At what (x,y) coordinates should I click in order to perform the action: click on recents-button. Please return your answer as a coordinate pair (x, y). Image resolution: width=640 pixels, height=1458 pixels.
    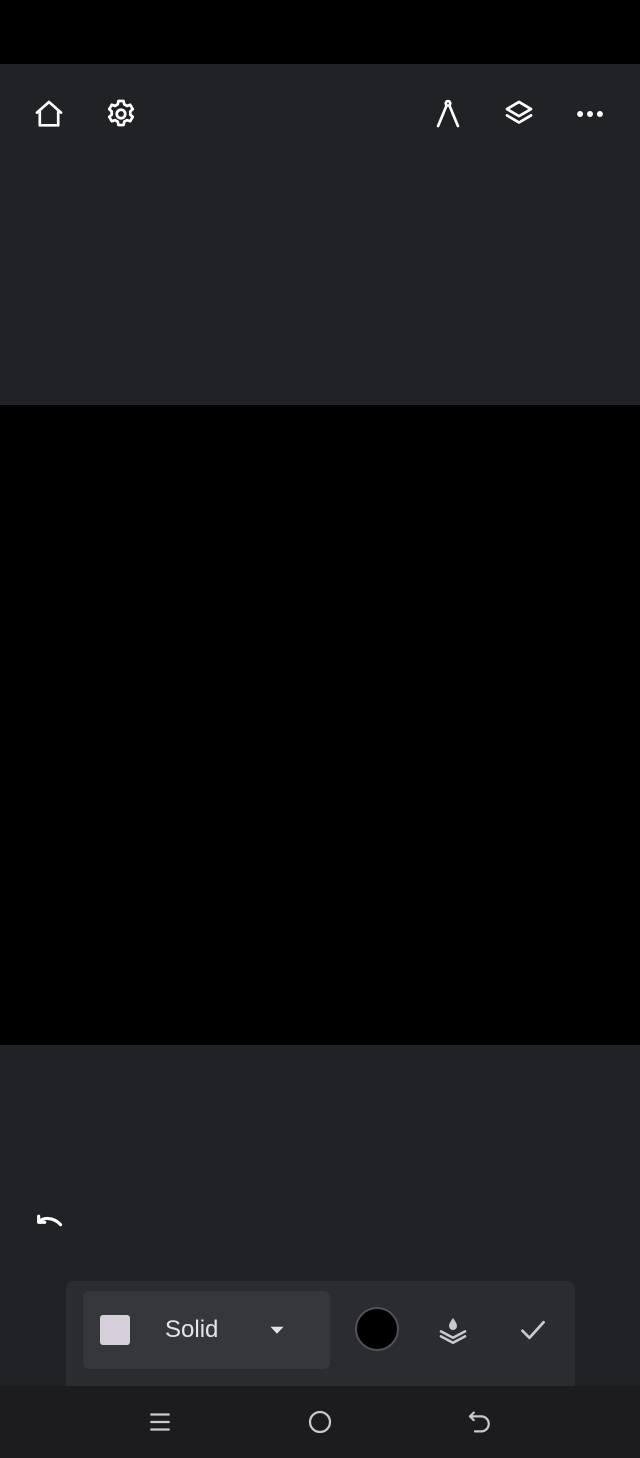
    Looking at the image, I should click on (160, 1422).